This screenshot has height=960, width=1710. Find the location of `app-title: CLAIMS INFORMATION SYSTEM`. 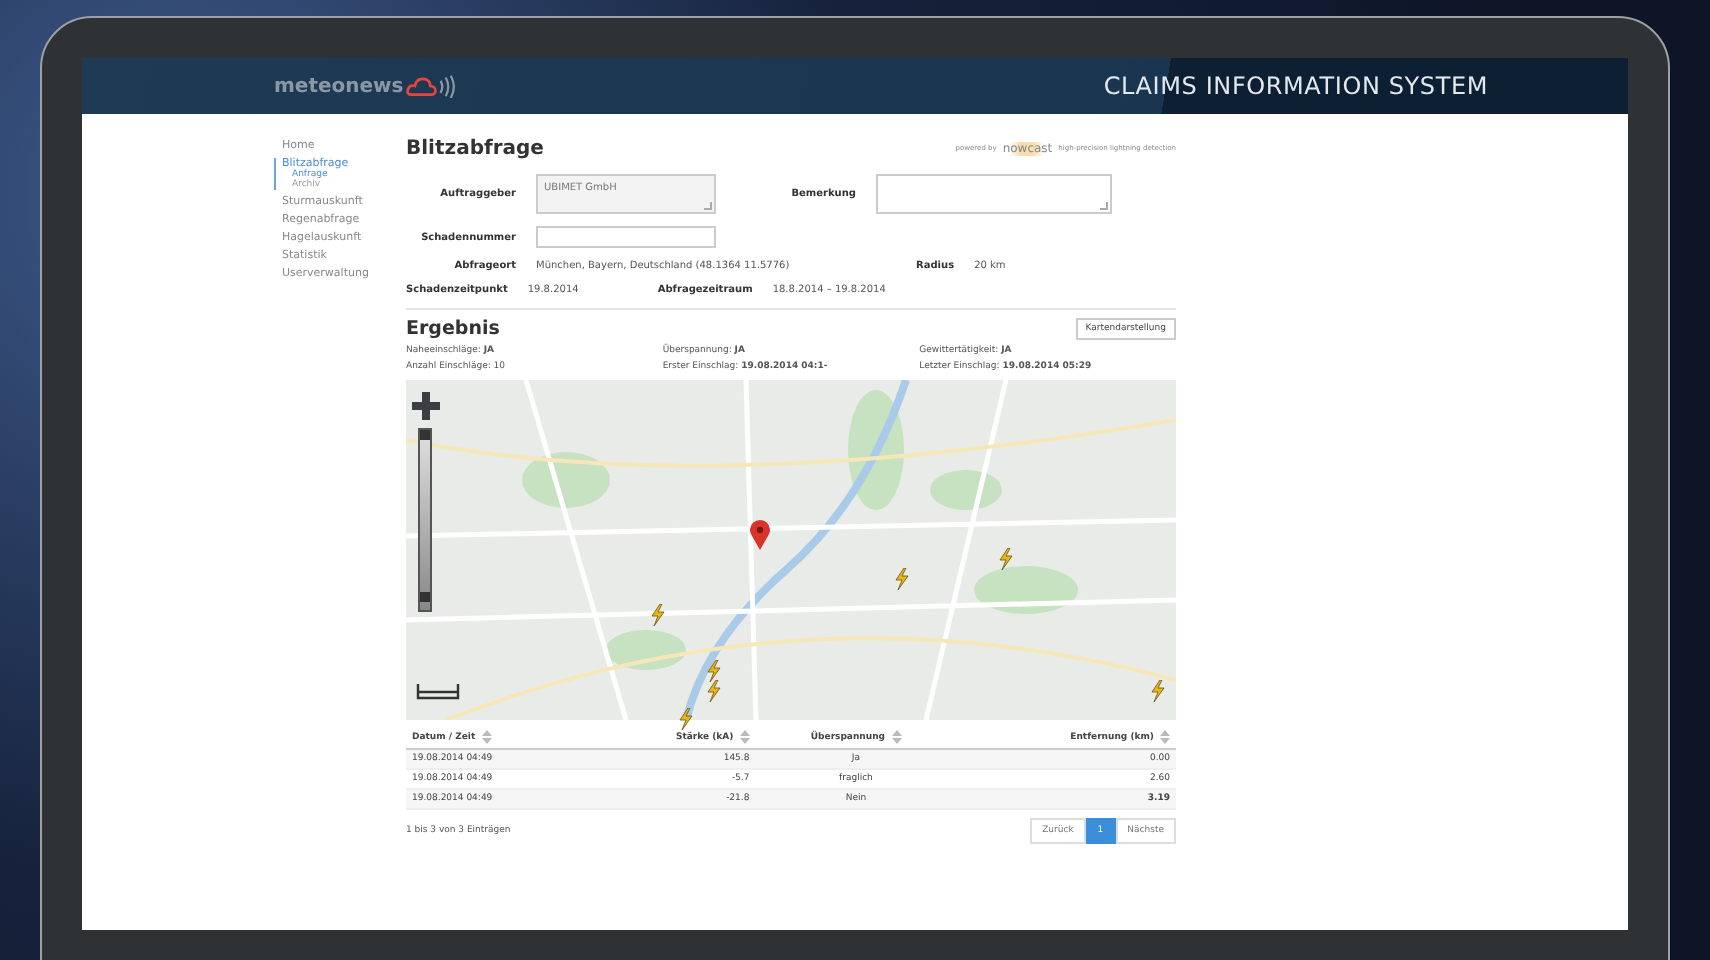

app-title: CLAIMS INFORMATION SYSTEM is located at coordinates (1295, 86).